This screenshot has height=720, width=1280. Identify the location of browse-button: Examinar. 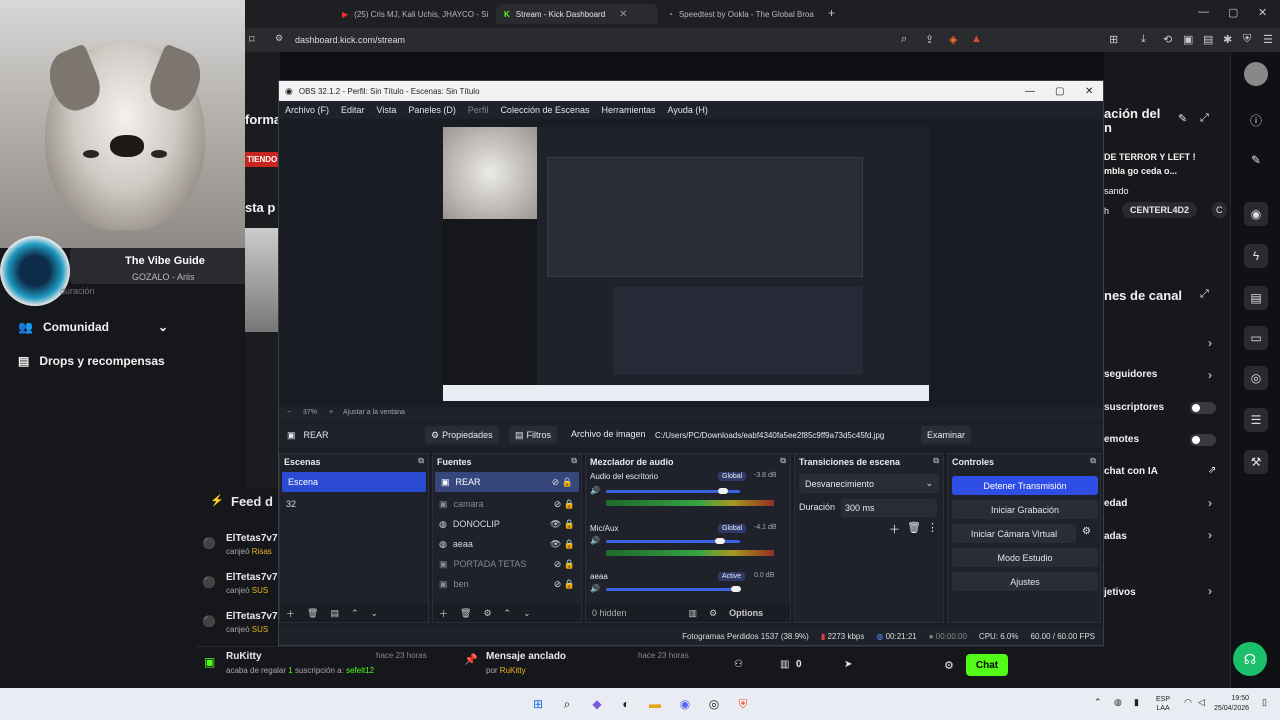
(946, 435).